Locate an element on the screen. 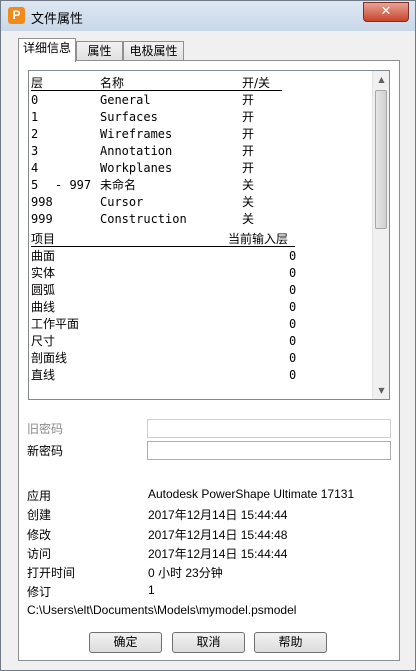 This screenshot has height=671, width=416. title-bar: P 文件属性 ✕ is located at coordinates (208, 16).